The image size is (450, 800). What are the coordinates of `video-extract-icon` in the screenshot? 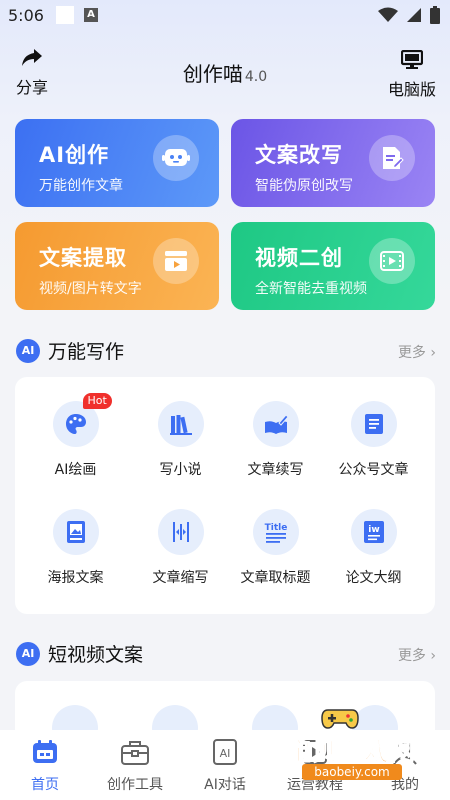 It's located at (176, 261).